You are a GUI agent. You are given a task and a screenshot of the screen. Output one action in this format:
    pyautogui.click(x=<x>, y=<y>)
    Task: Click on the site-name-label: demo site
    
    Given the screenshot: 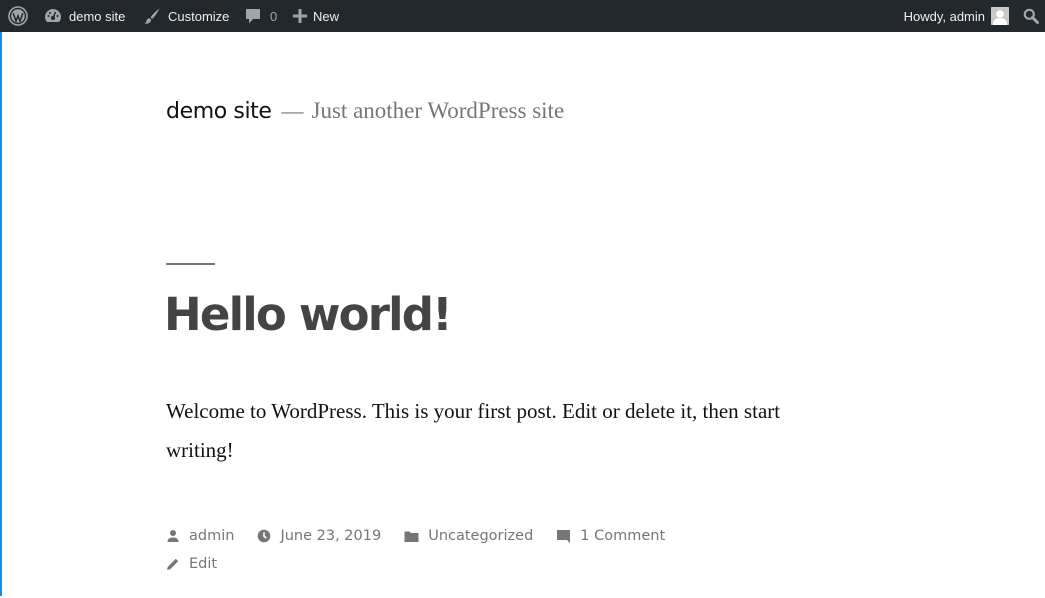 What is the action you would take?
    pyautogui.click(x=97, y=16)
    